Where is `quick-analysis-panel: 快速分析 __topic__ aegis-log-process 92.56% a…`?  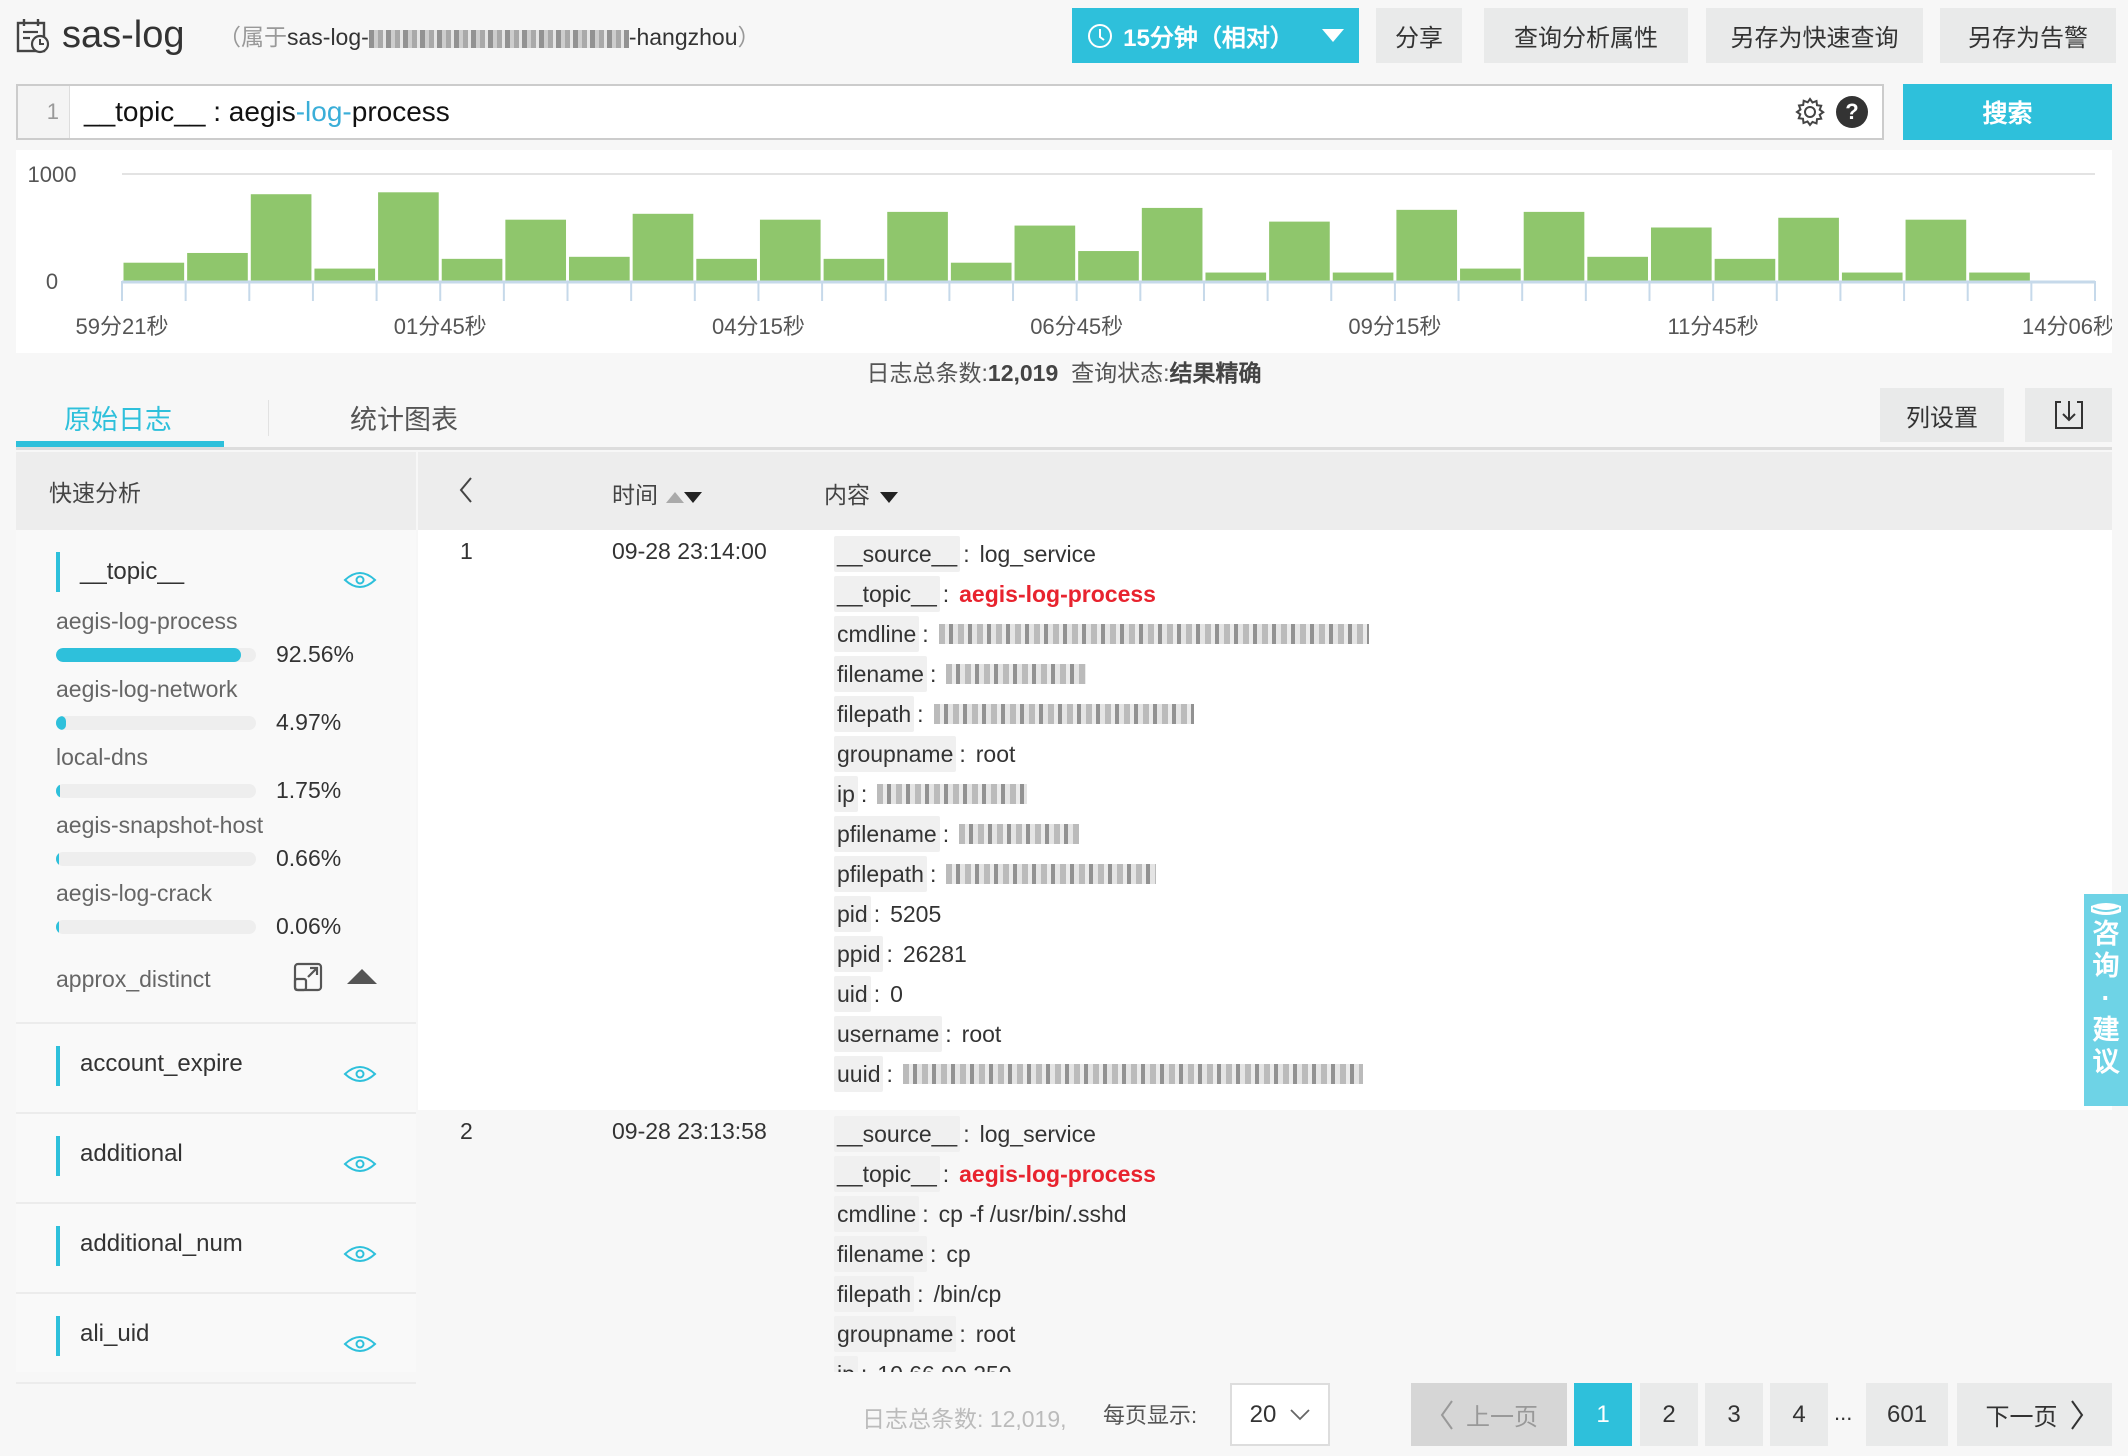
quick-analysis-panel: 快速分析 __topic__ aegis-log-process 92.56% a… is located at coordinates (216, 918).